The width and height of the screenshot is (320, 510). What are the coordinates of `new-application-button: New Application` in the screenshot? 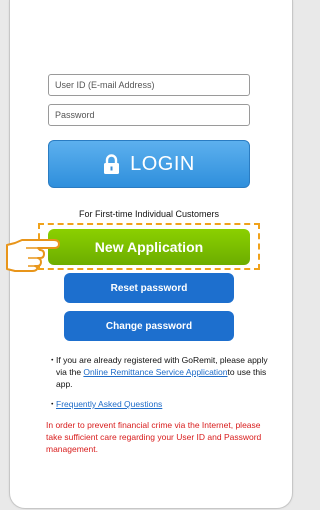 It's located at (149, 247).